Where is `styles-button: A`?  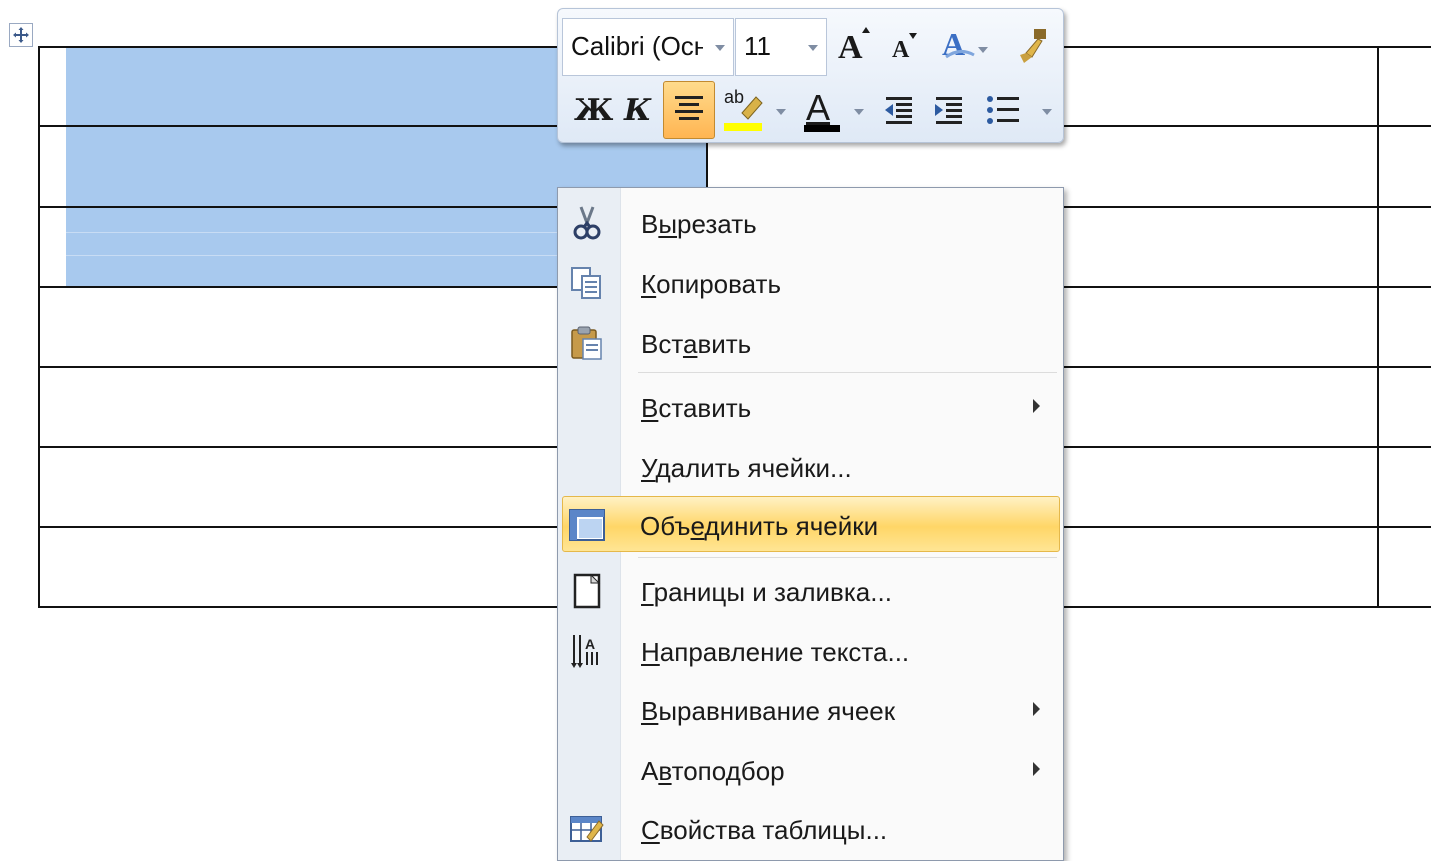
styles-button: A is located at coordinates (963, 45).